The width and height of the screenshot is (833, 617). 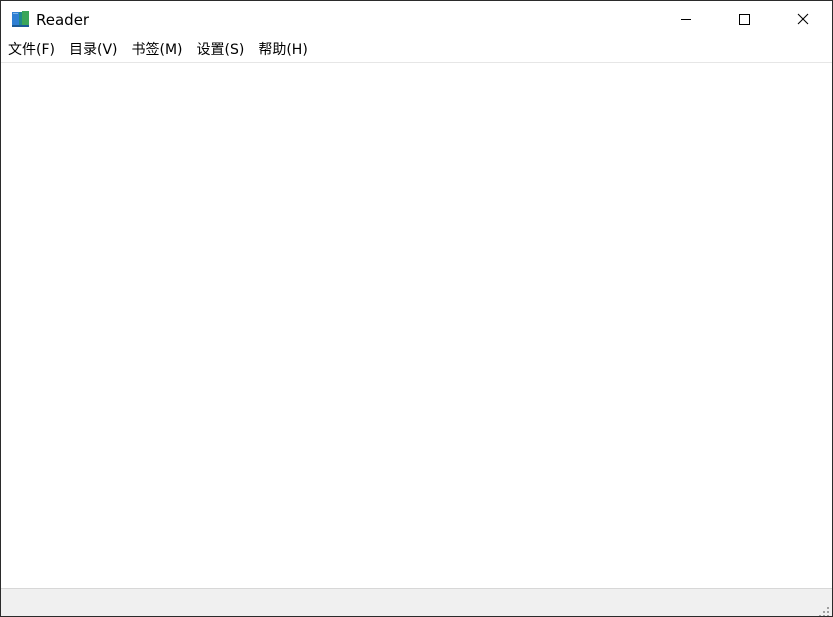 I want to click on menu-bookmarks: 书签(M), so click(x=157, y=50).